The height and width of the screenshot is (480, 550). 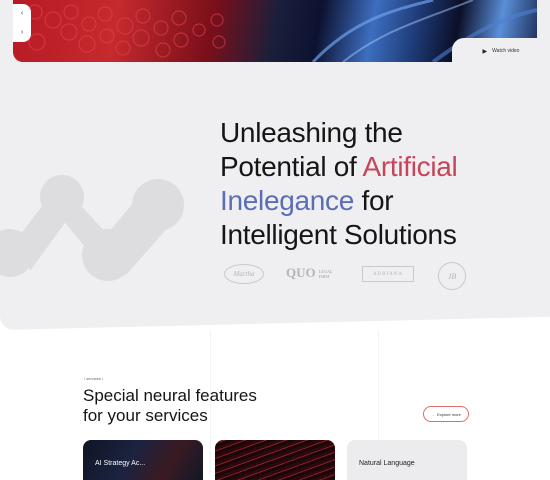 I want to click on service-card, so click(x=275, y=460).